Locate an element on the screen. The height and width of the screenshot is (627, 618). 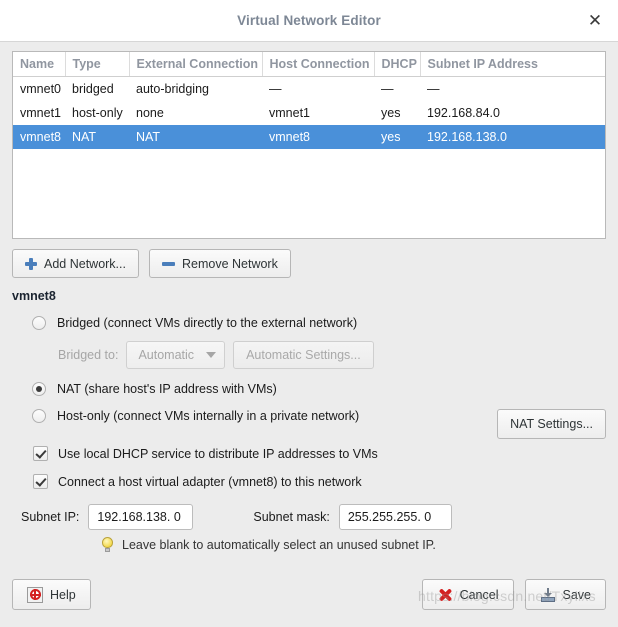
chevron-down-icon is located at coordinates (211, 355).